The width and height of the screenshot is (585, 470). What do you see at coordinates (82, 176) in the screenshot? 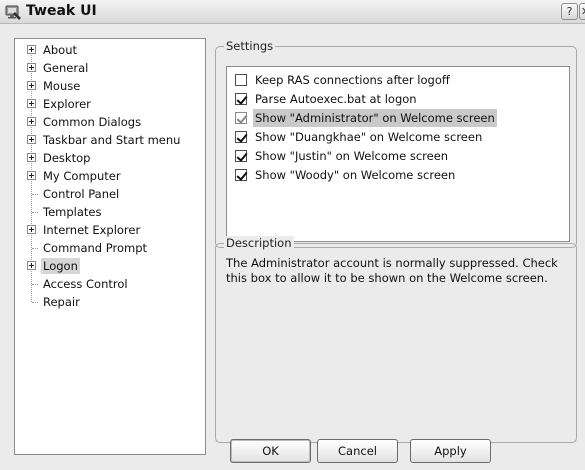
I see `tree-item-label: My Computer` at bounding box center [82, 176].